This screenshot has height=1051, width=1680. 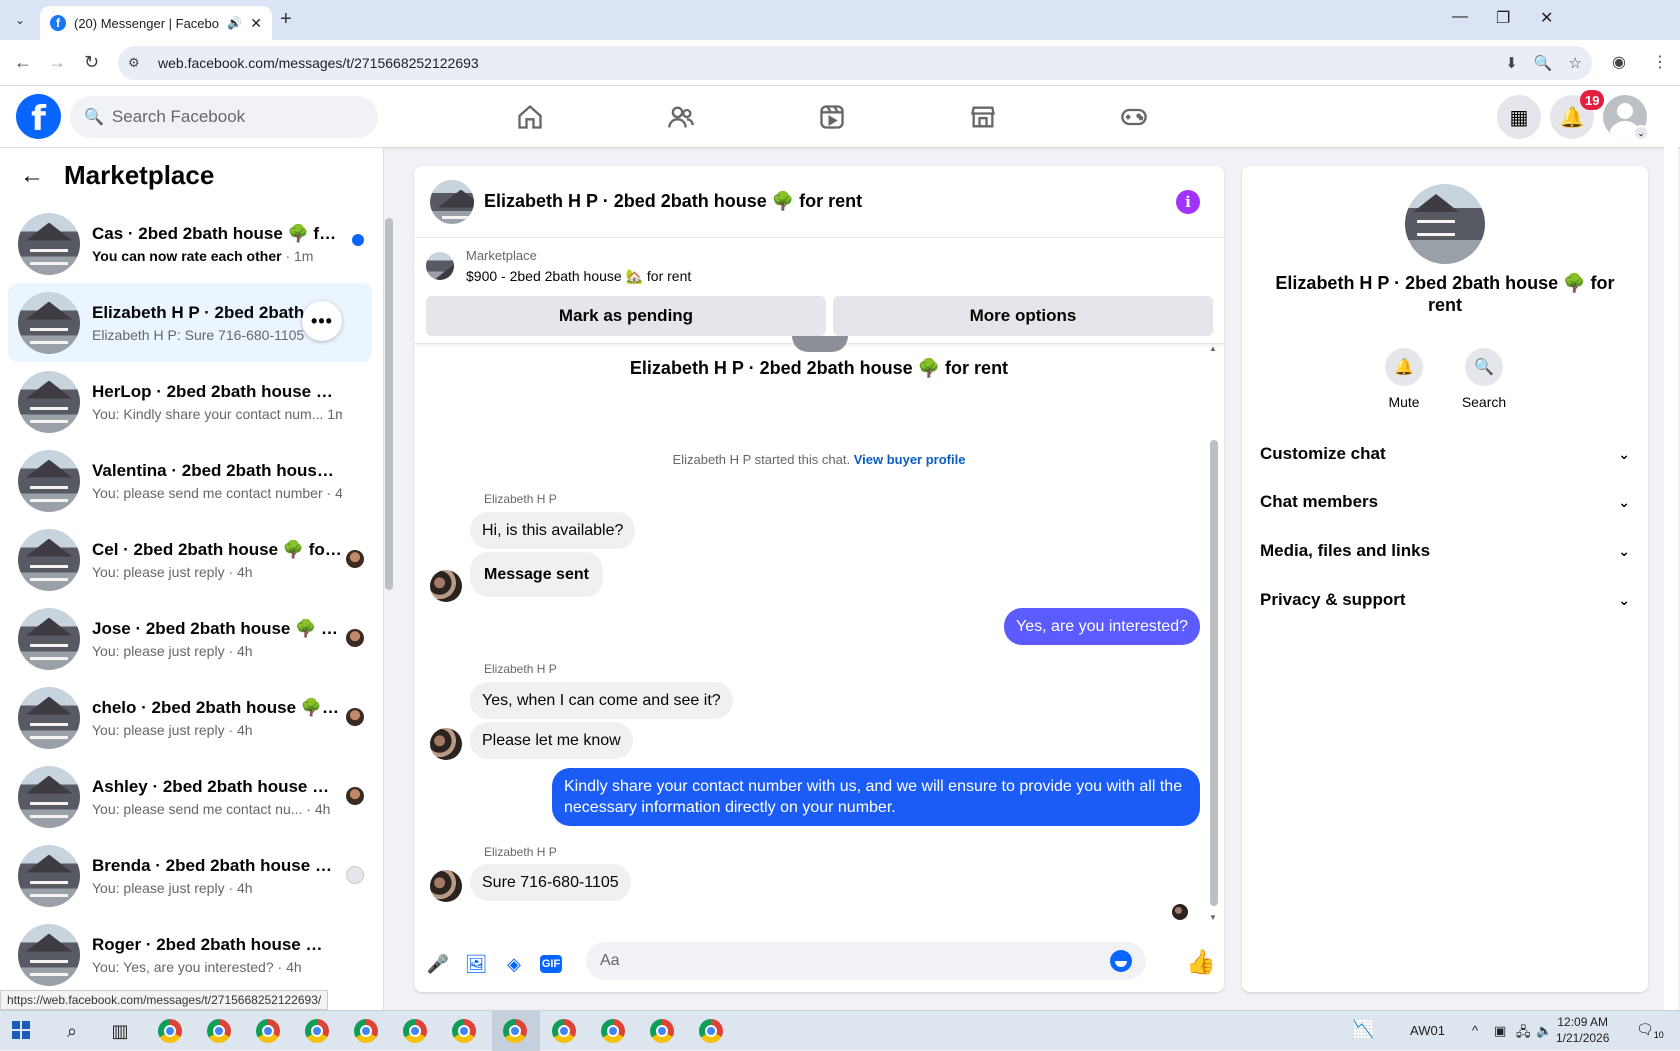 I want to click on message-bubble: Please let me know, so click(x=551, y=740).